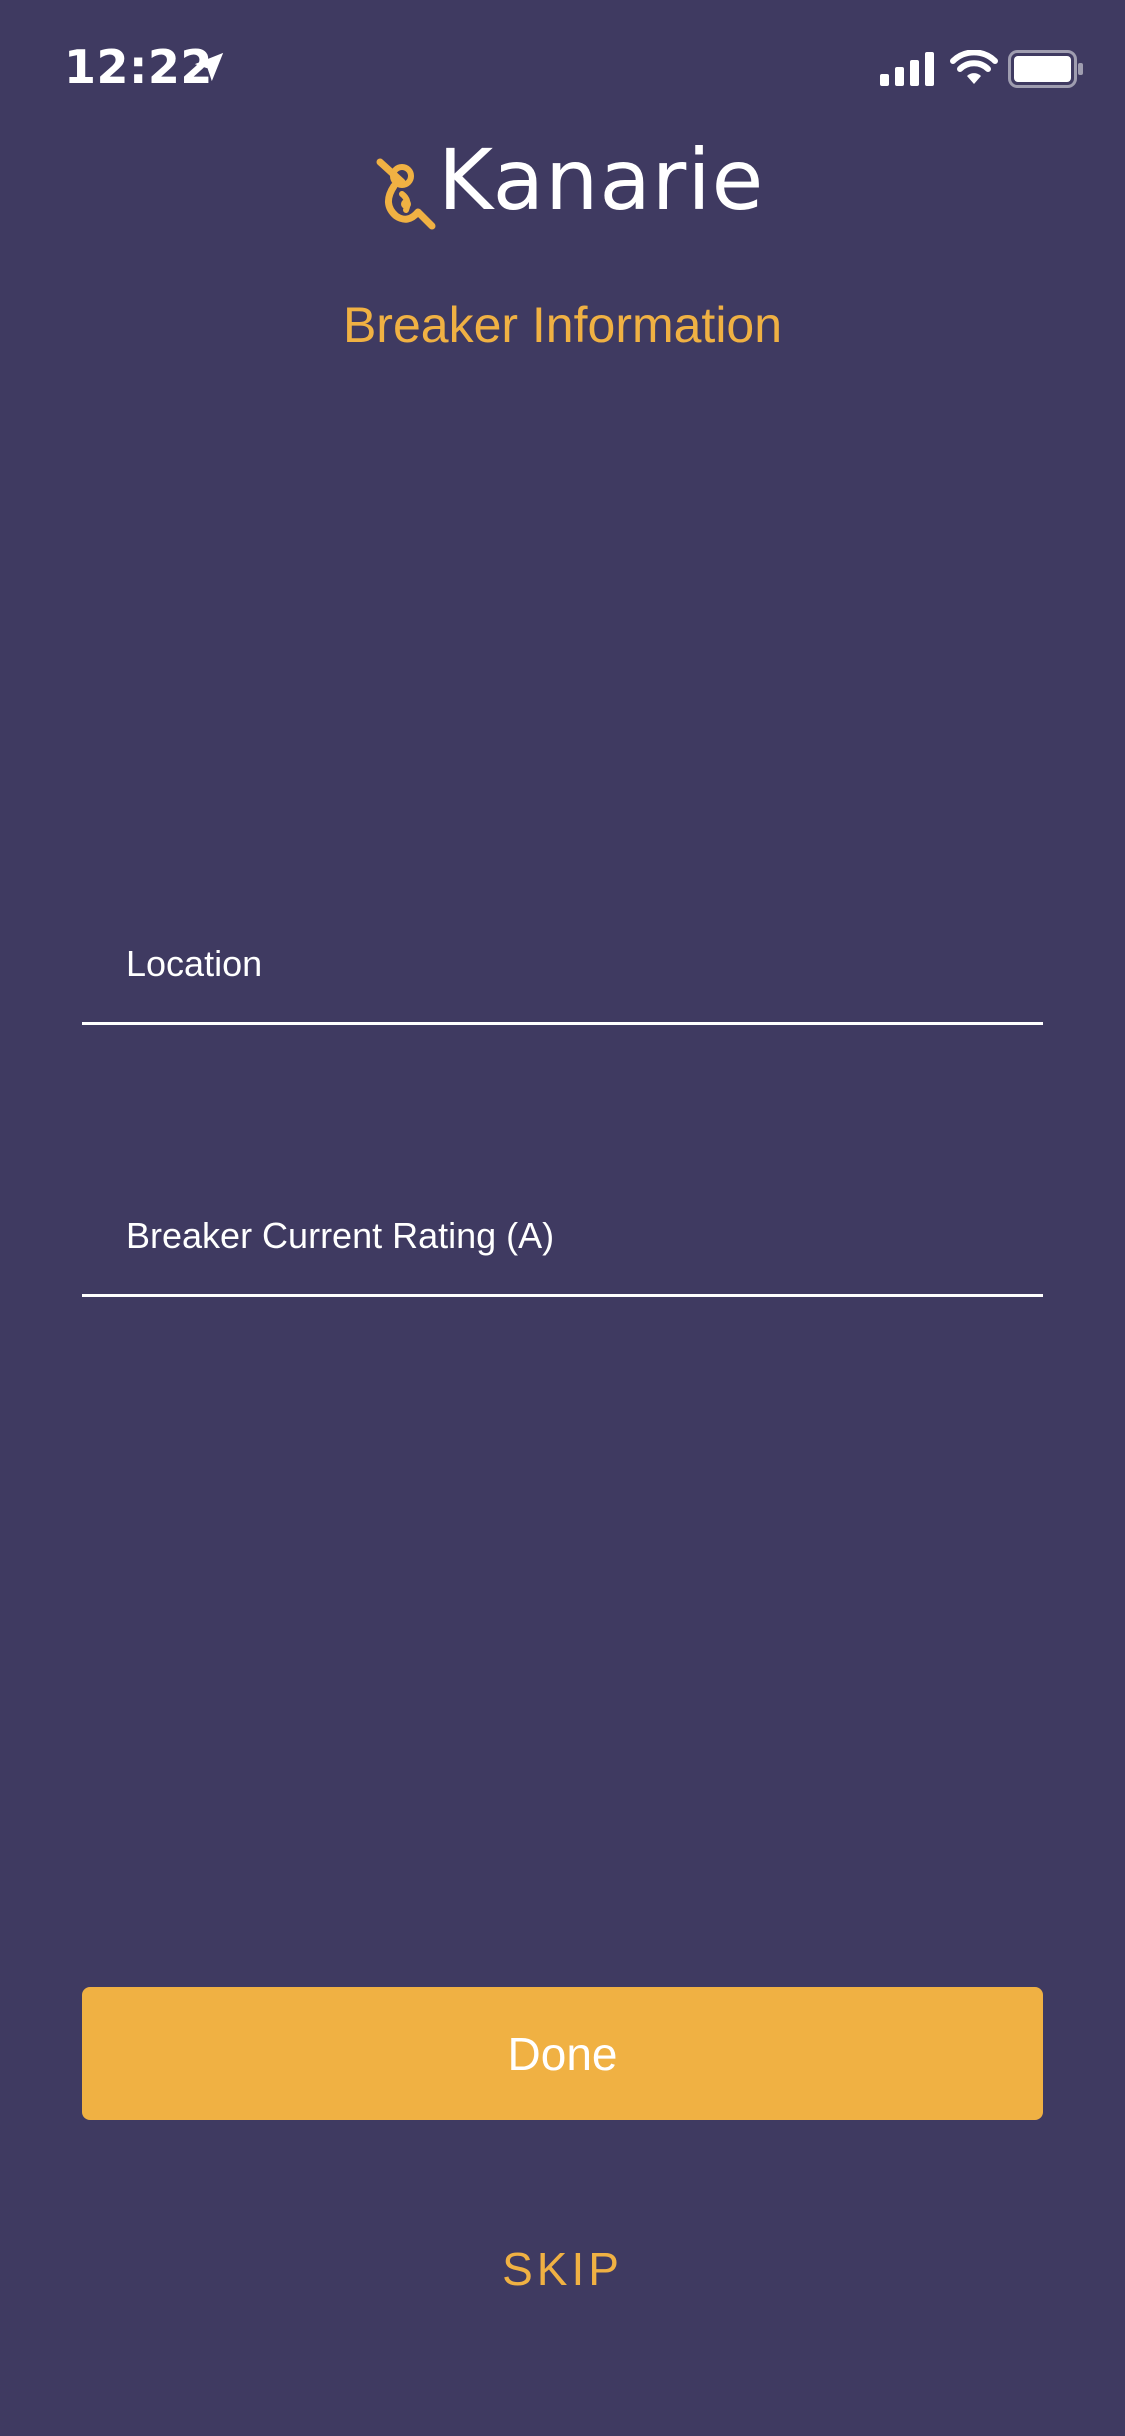 The width and height of the screenshot is (1125, 2436). Describe the element at coordinates (576, 964) in the screenshot. I see `location-input` at that location.